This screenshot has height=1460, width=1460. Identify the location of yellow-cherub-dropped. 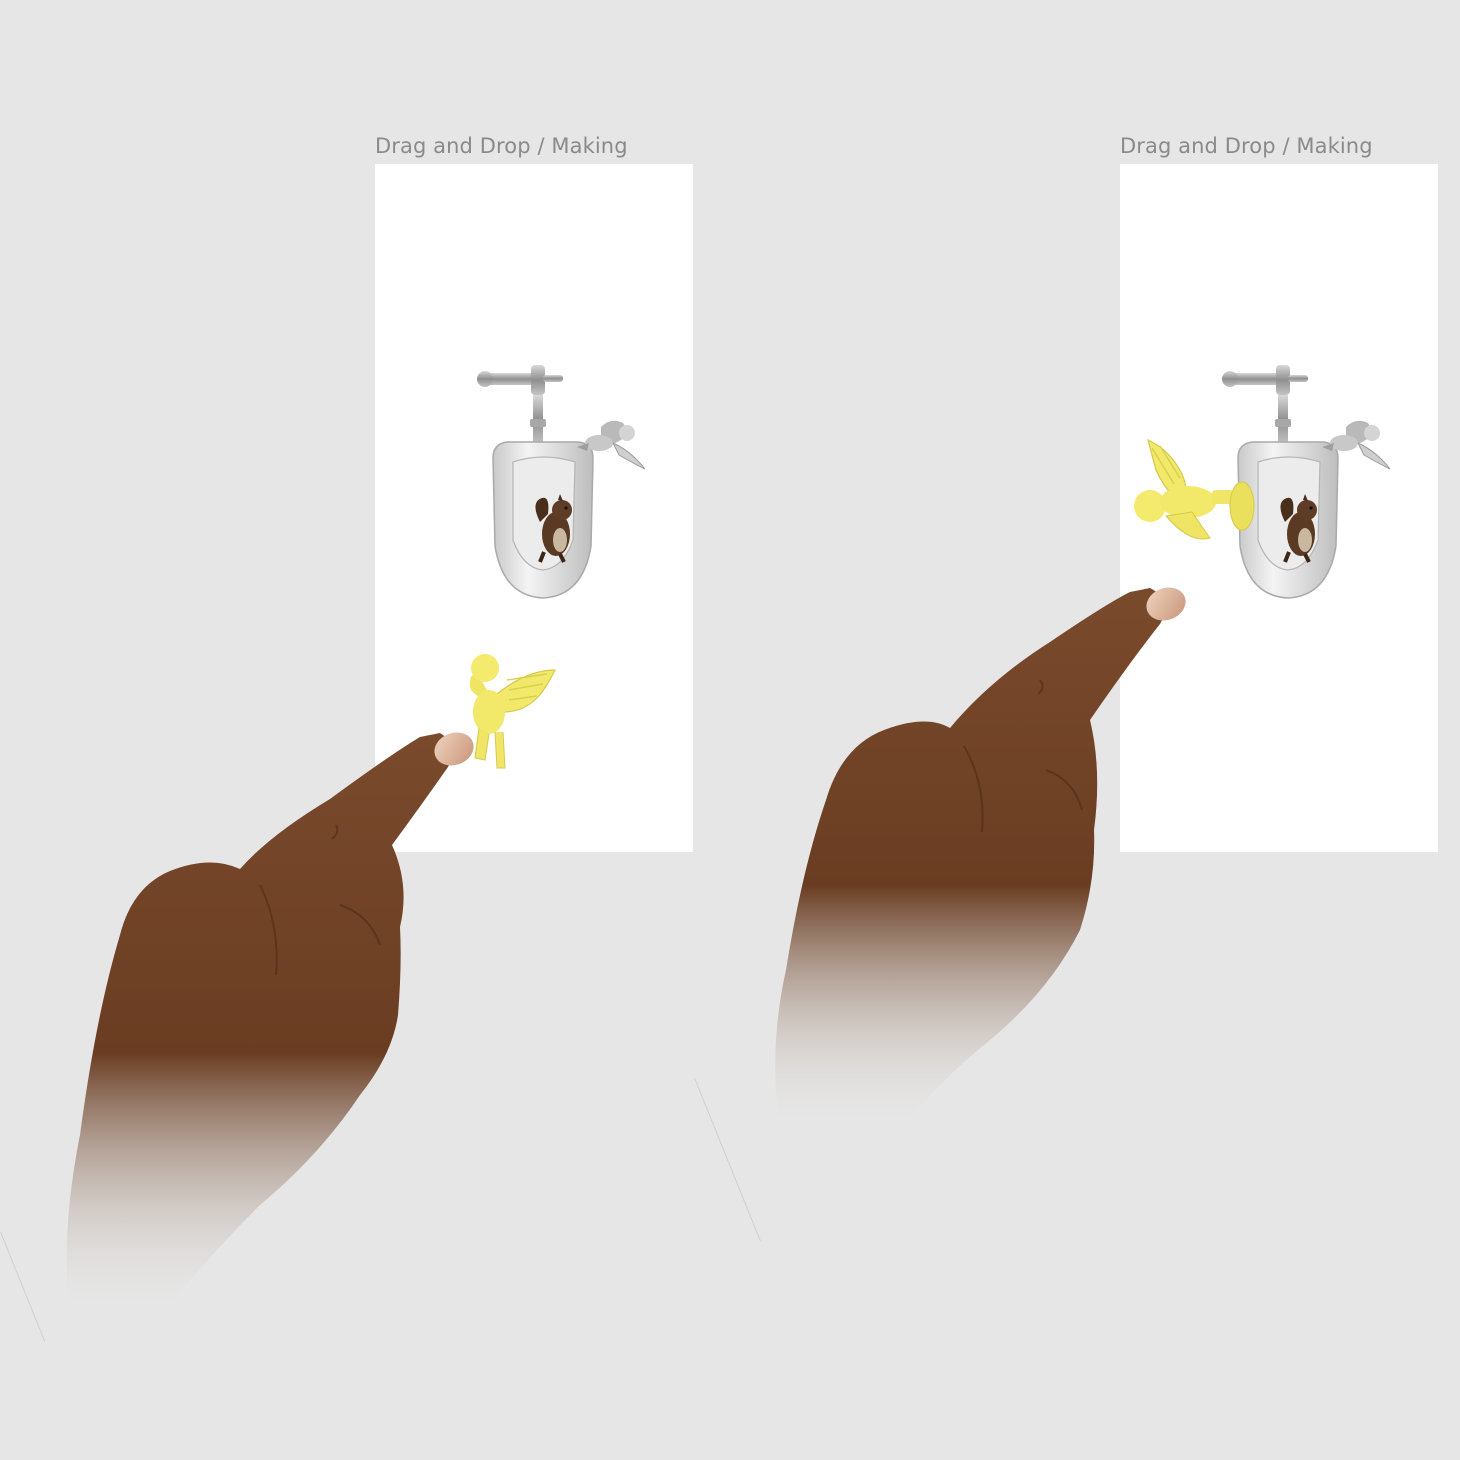
(1196, 492).